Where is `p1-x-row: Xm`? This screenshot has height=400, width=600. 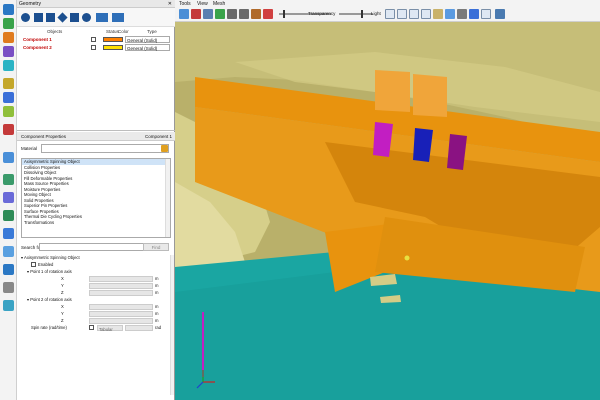
p1-x-row: Xm is located at coordinates (96, 278).